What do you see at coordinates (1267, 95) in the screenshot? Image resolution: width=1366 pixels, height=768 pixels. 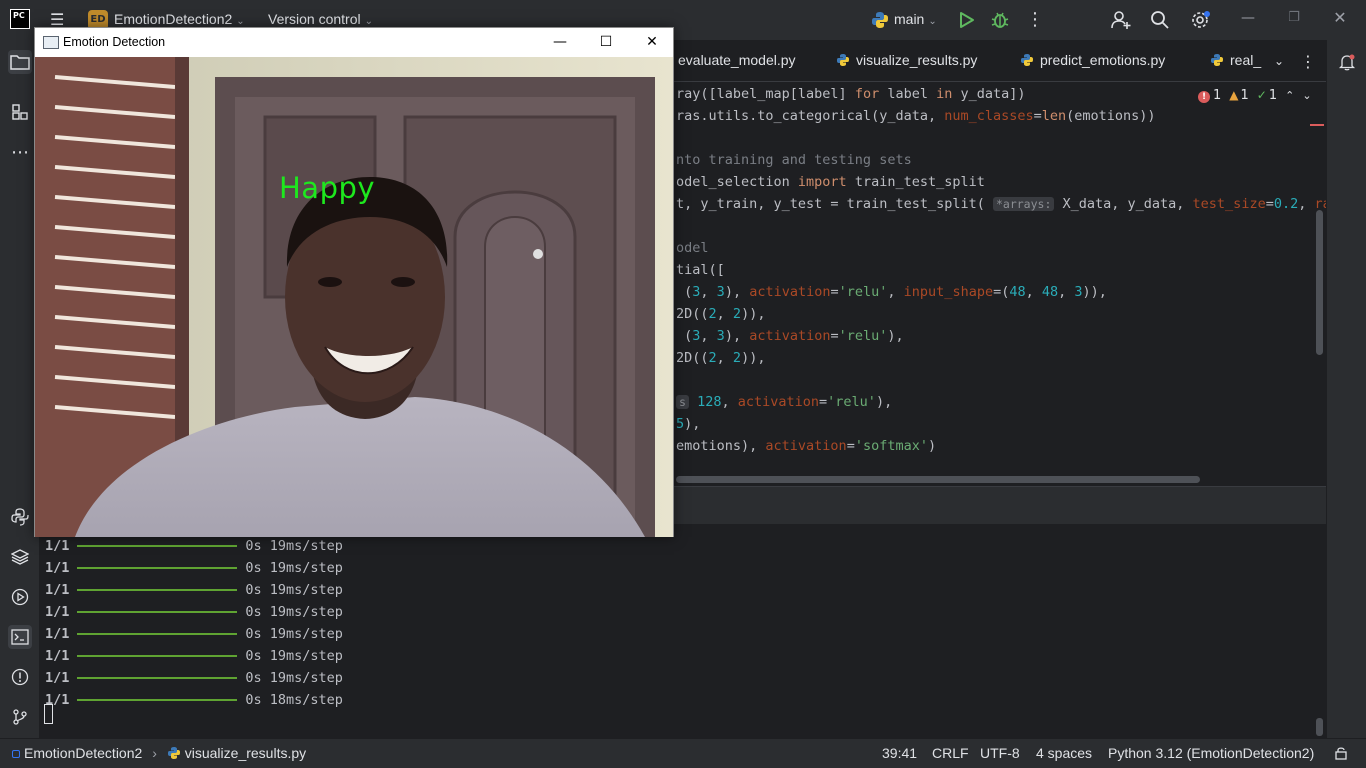 I see `ok-count: ✓ 1` at bounding box center [1267, 95].